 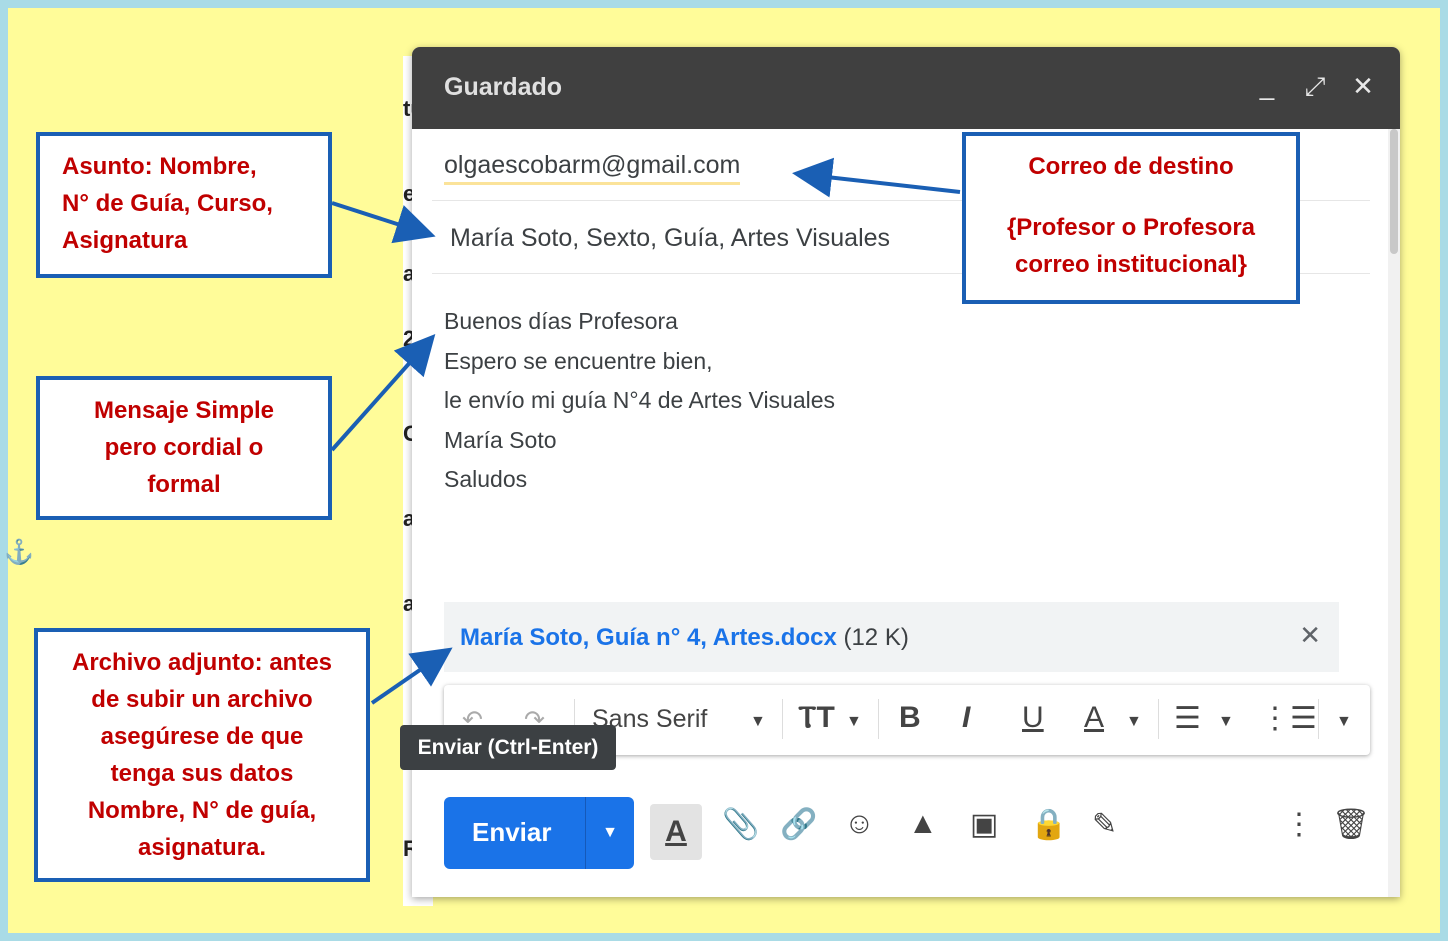 What do you see at coordinates (1048, 824) in the screenshot?
I see `confidential-mode-icon: 🔒` at bounding box center [1048, 824].